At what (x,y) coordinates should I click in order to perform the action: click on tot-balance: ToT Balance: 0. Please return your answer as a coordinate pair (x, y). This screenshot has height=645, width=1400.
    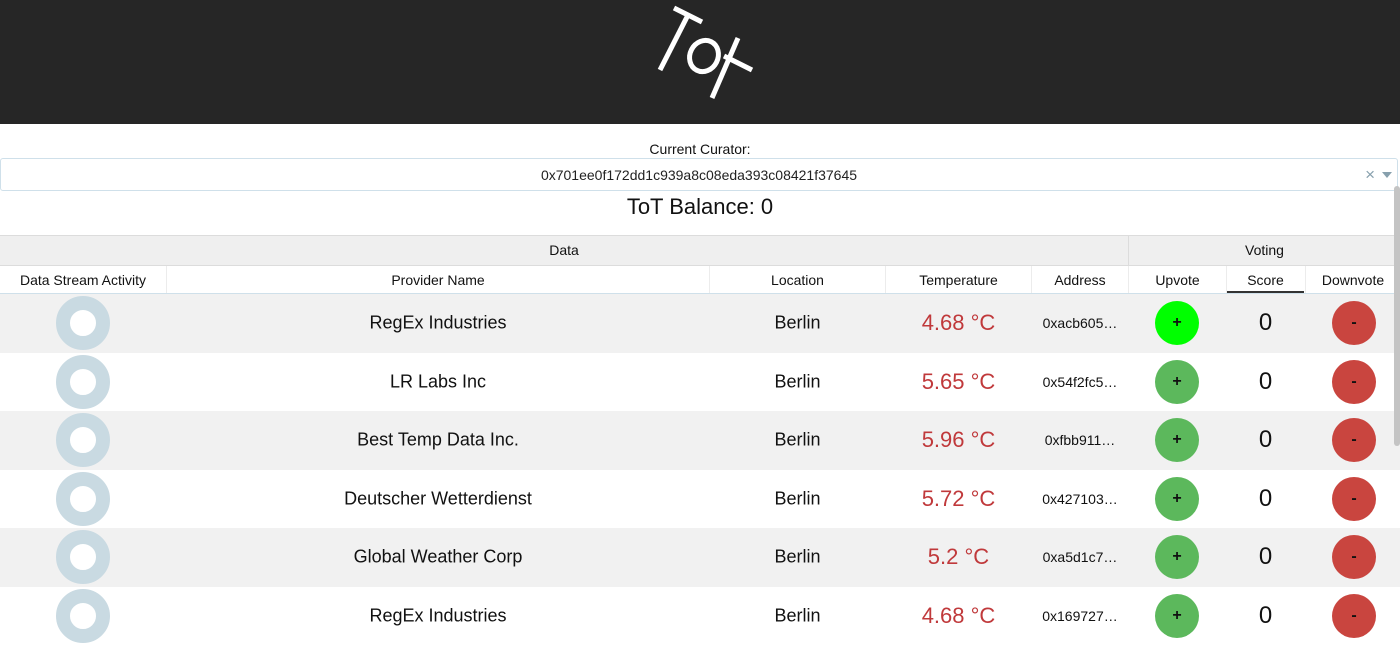
    Looking at the image, I should click on (700, 207).